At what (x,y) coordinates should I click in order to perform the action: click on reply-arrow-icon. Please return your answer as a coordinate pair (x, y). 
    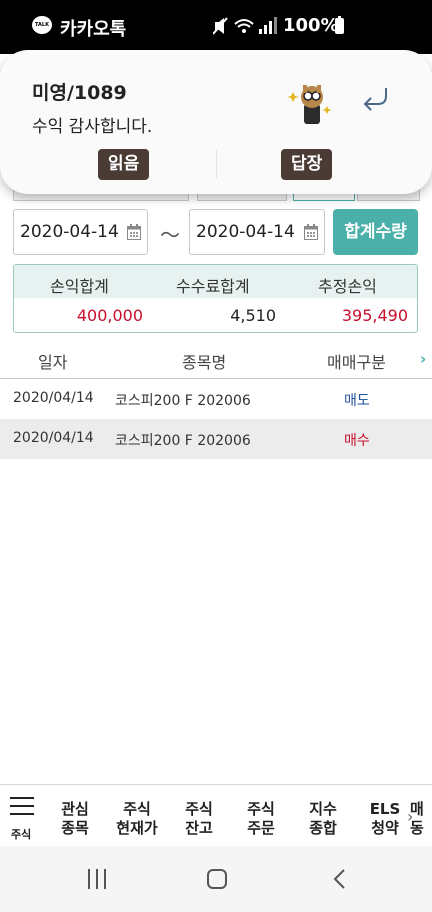
    Looking at the image, I should click on (376, 98).